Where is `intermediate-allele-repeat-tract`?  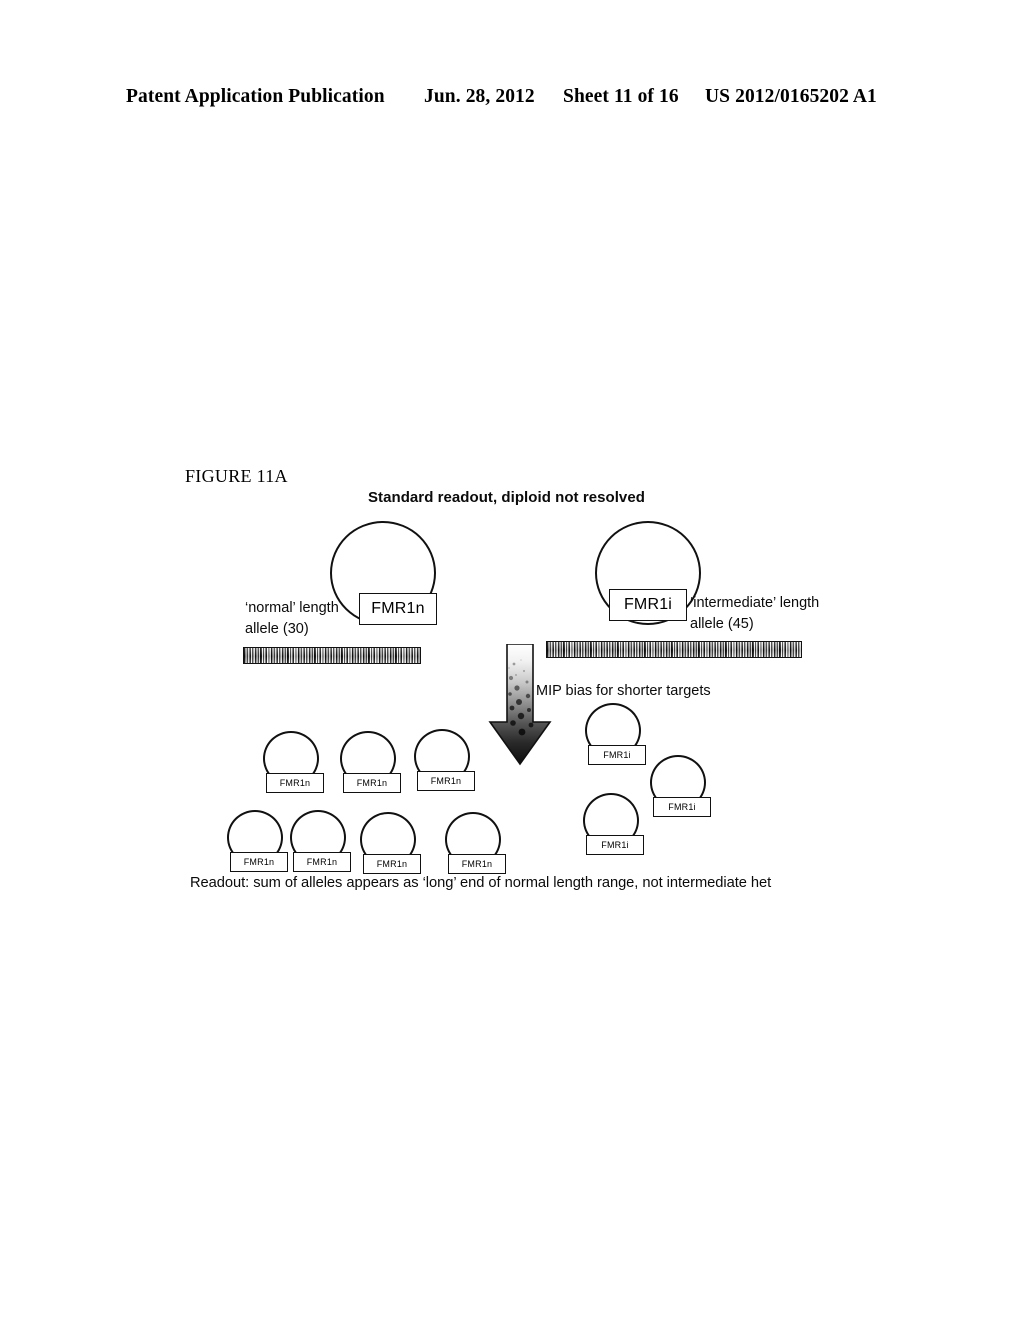 intermediate-allele-repeat-tract is located at coordinates (674, 649).